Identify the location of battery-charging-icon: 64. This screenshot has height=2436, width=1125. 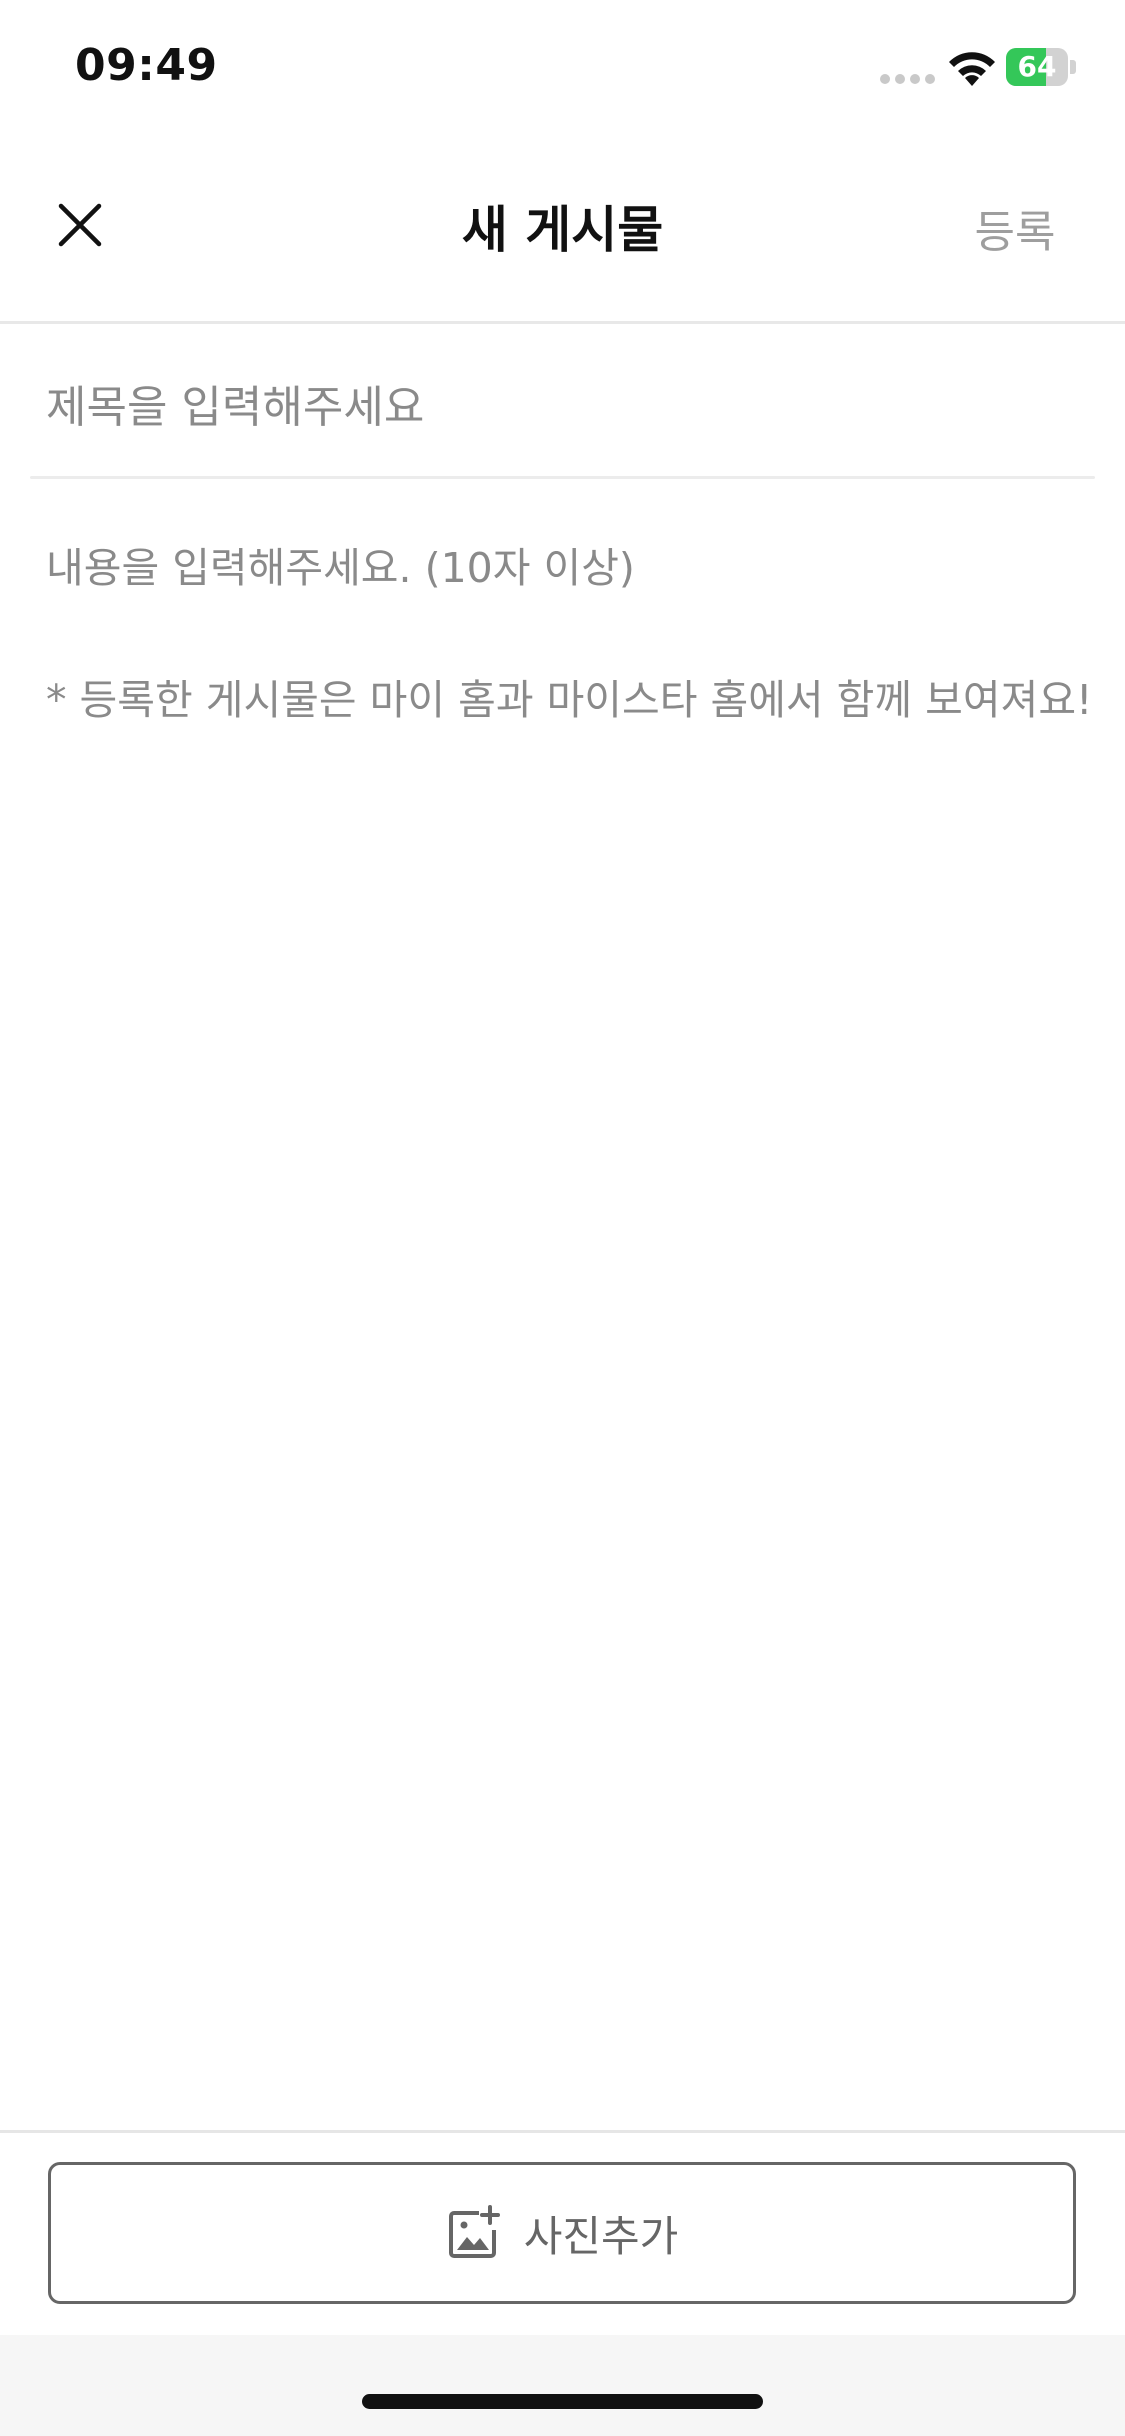
(1041, 67).